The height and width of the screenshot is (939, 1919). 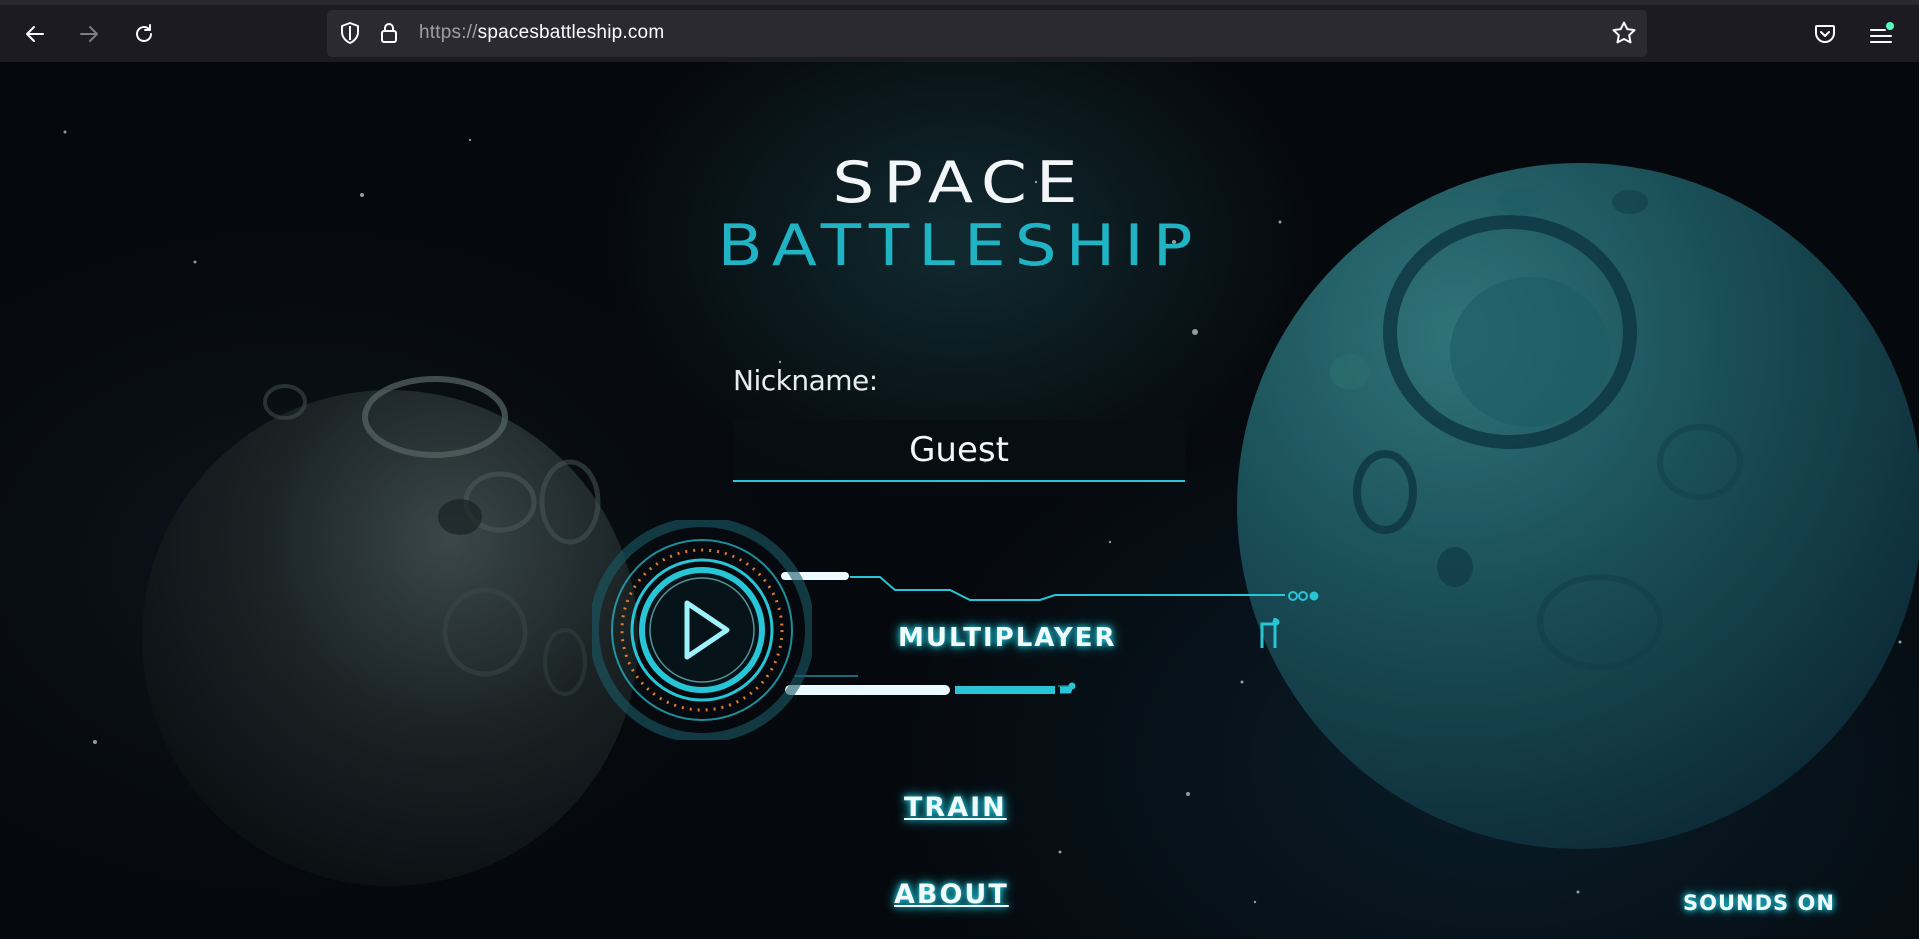 I want to click on multiplayer-button: MULTIPLAYER, so click(x=1007, y=638).